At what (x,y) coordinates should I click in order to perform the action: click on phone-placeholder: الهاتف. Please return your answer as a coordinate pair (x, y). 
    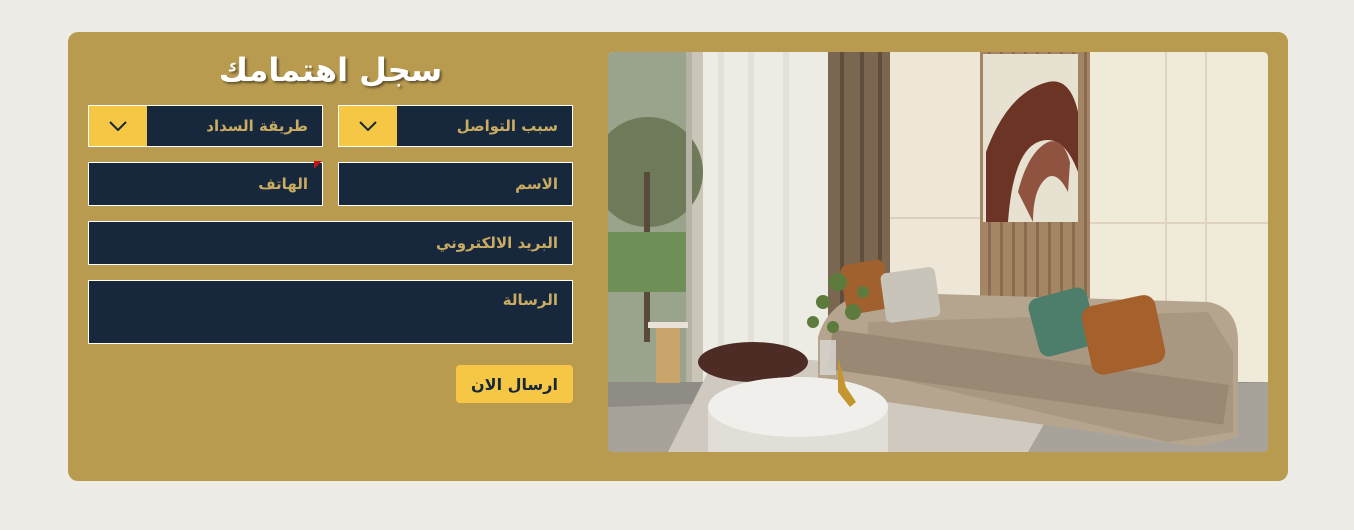
    Looking at the image, I should click on (283, 184).